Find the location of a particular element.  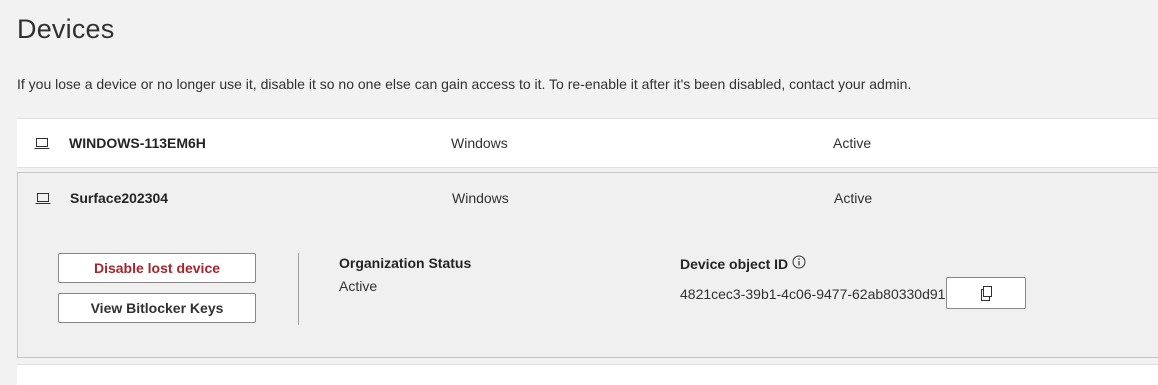

organization-status-label: Organization Status is located at coordinates (405, 263).